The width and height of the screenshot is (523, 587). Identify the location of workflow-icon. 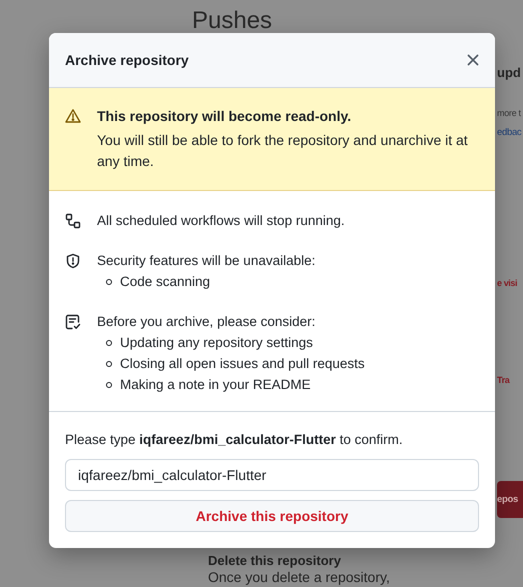
(73, 221).